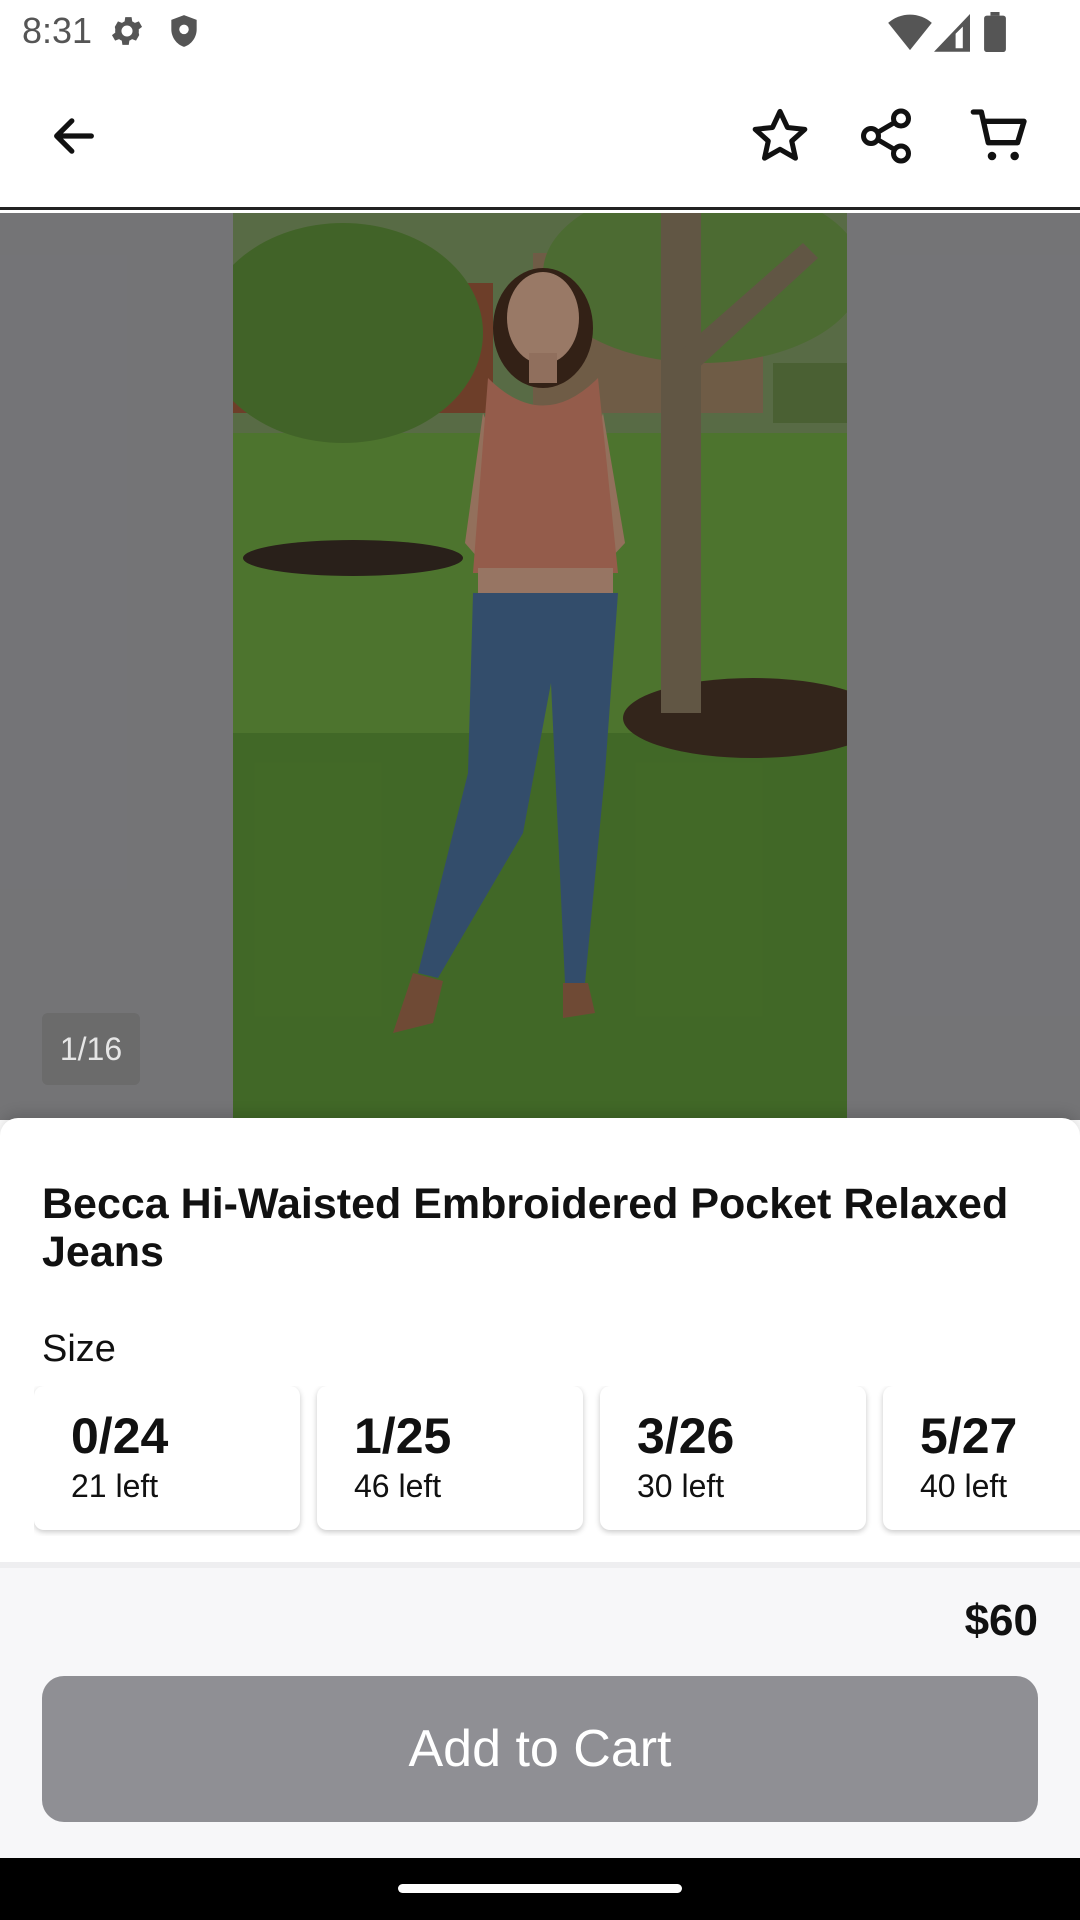 The image size is (1080, 1920). I want to click on size-option-0-24: 0/24 21 left, so click(167, 1458).